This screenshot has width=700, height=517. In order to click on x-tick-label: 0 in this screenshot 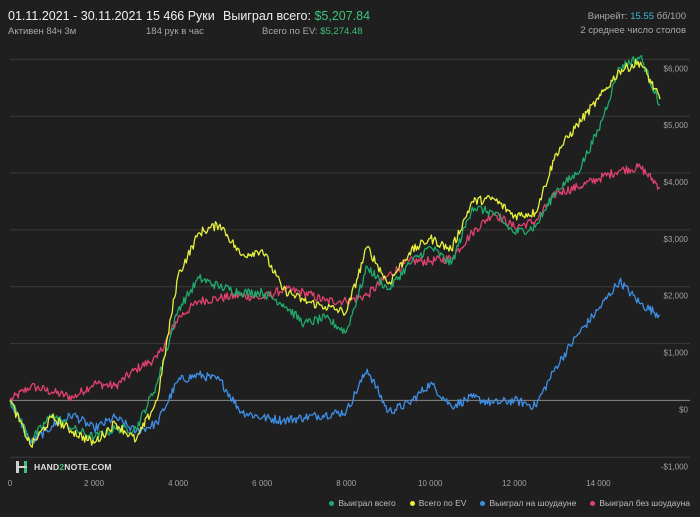, I will do `click(10, 483)`.